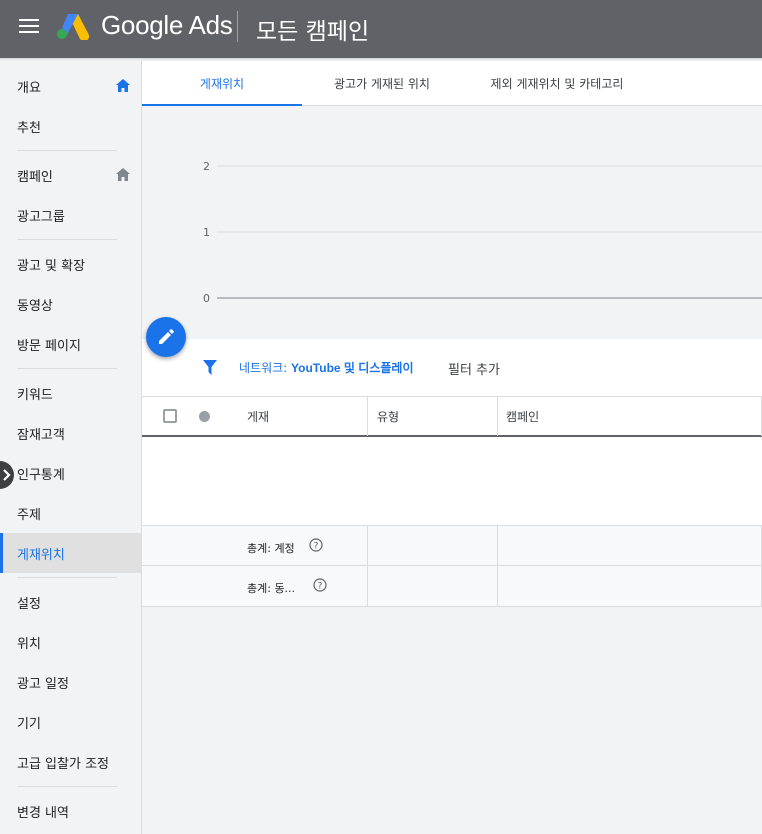 This screenshot has height=834, width=762. What do you see at coordinates (70, 602) in the screenshot?
I see `sidebar-item-settings: 설정` at bounding box center [70, 602].